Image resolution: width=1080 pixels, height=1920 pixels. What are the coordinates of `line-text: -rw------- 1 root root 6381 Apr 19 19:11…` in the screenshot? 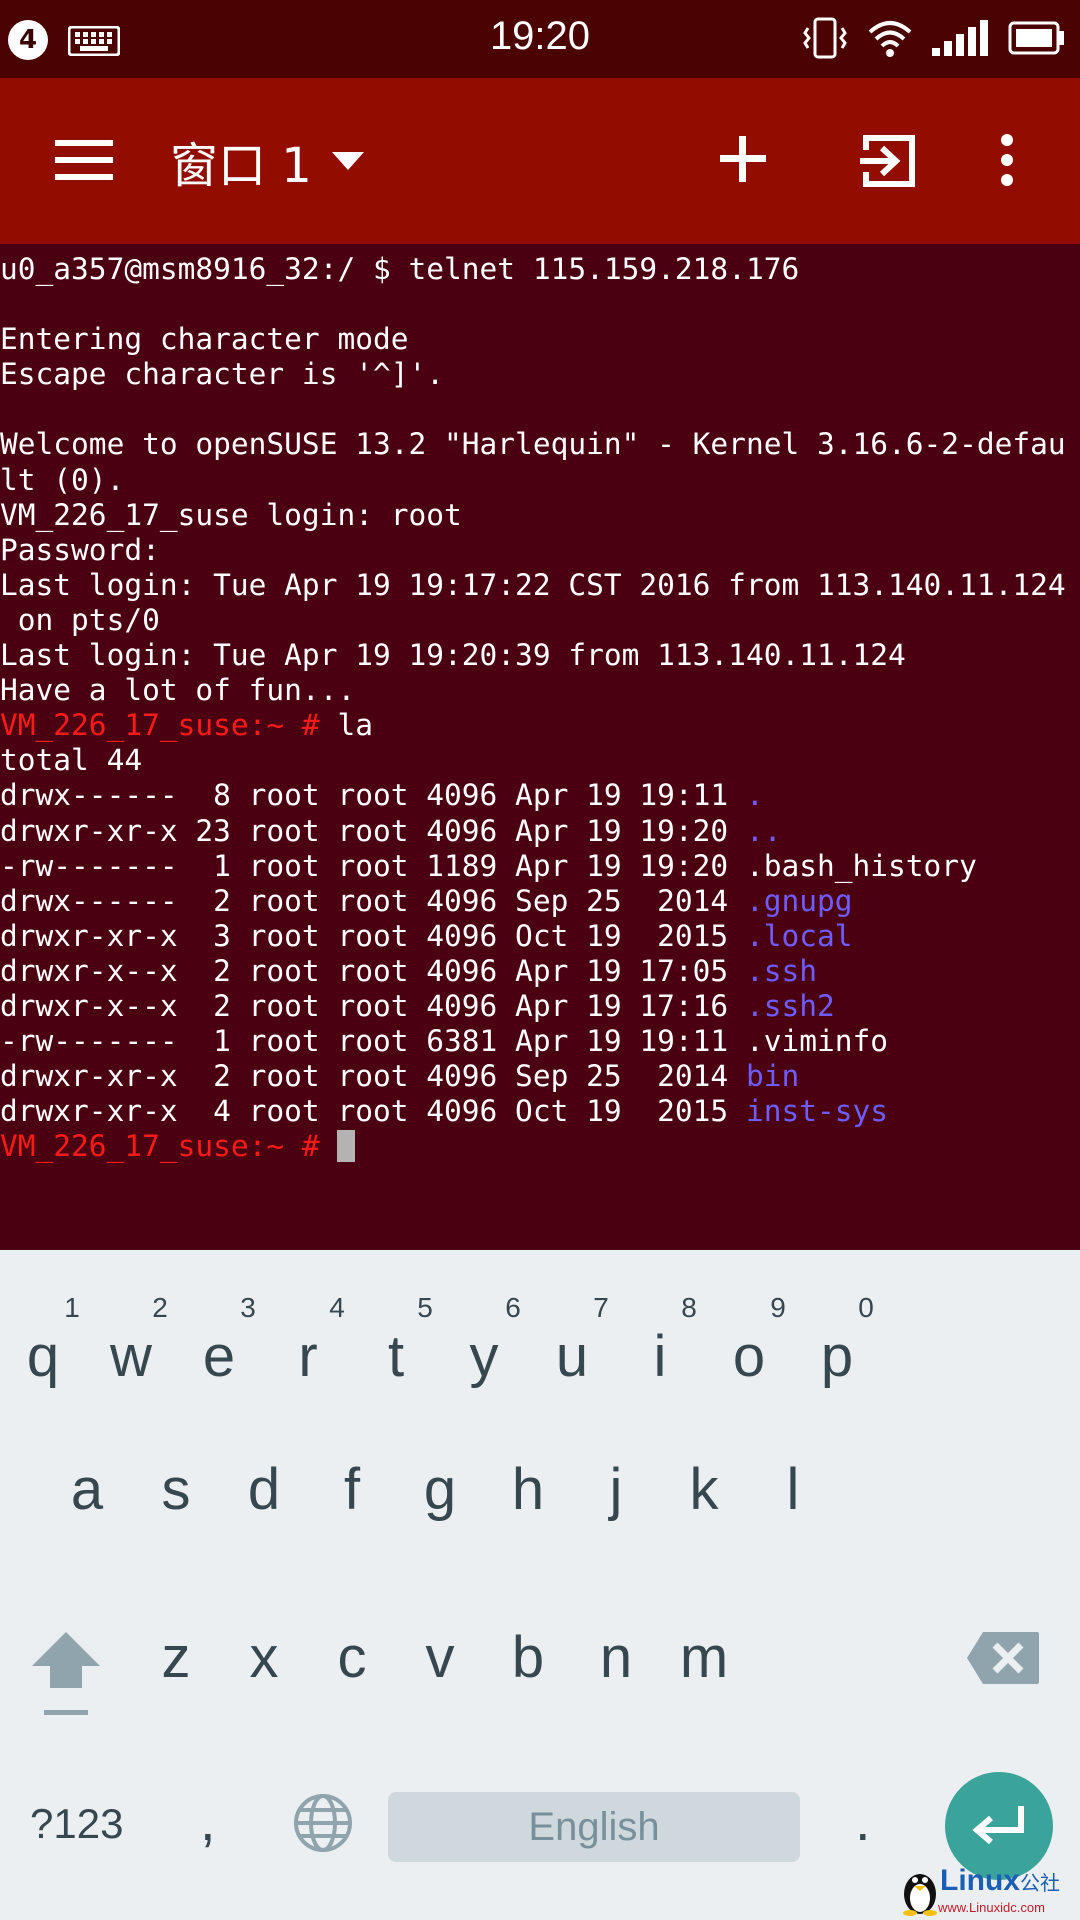 It's located at (444, 1041).